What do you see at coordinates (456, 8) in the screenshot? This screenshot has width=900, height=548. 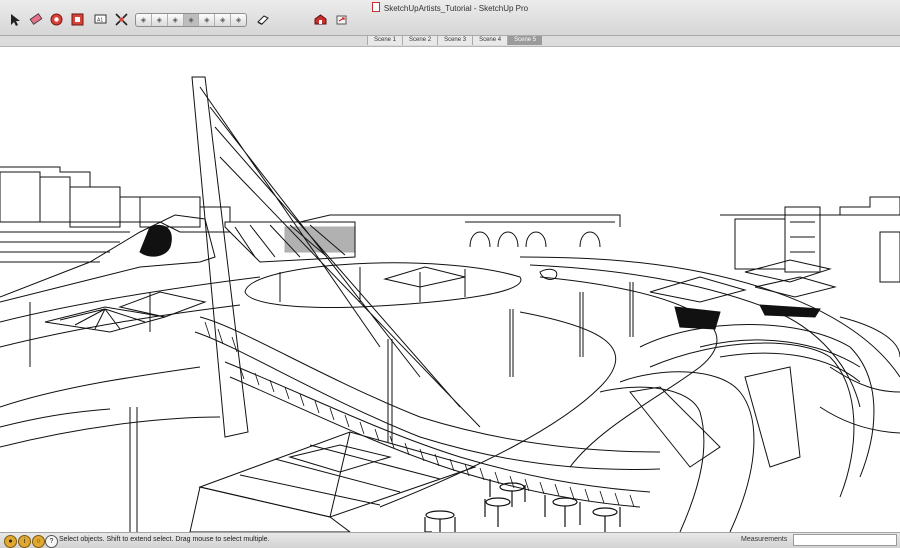 I see `window-title-text: SketchUpArtists_Tutorial - SketchUp Pro` at bounding box center [456, 8].